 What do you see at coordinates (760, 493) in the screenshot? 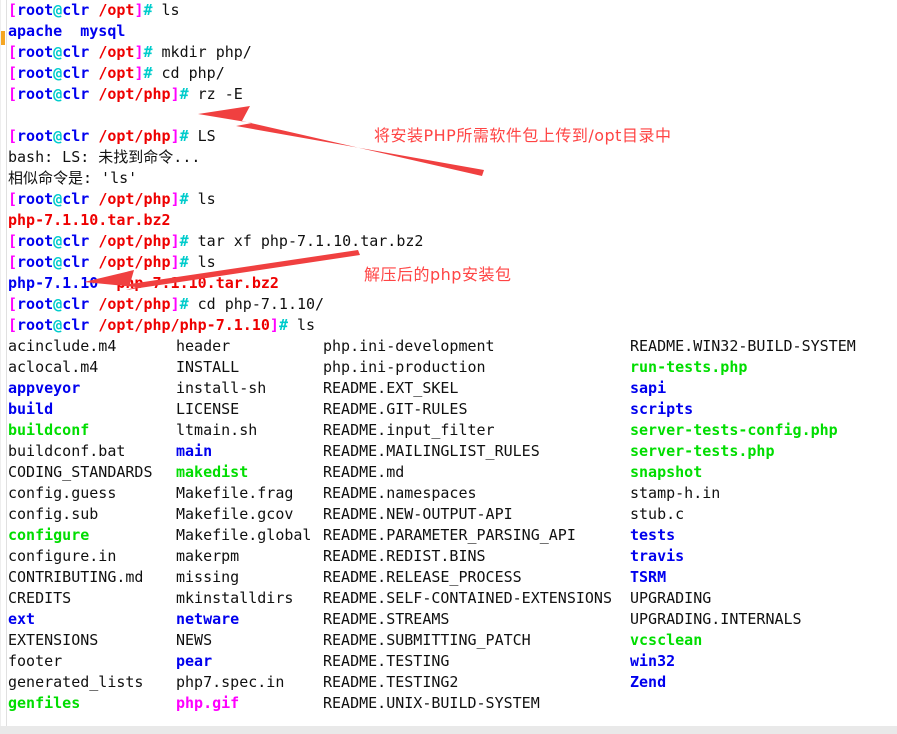
I see `listing-entry: stamp-h.in` at bounding box center [760, 493].